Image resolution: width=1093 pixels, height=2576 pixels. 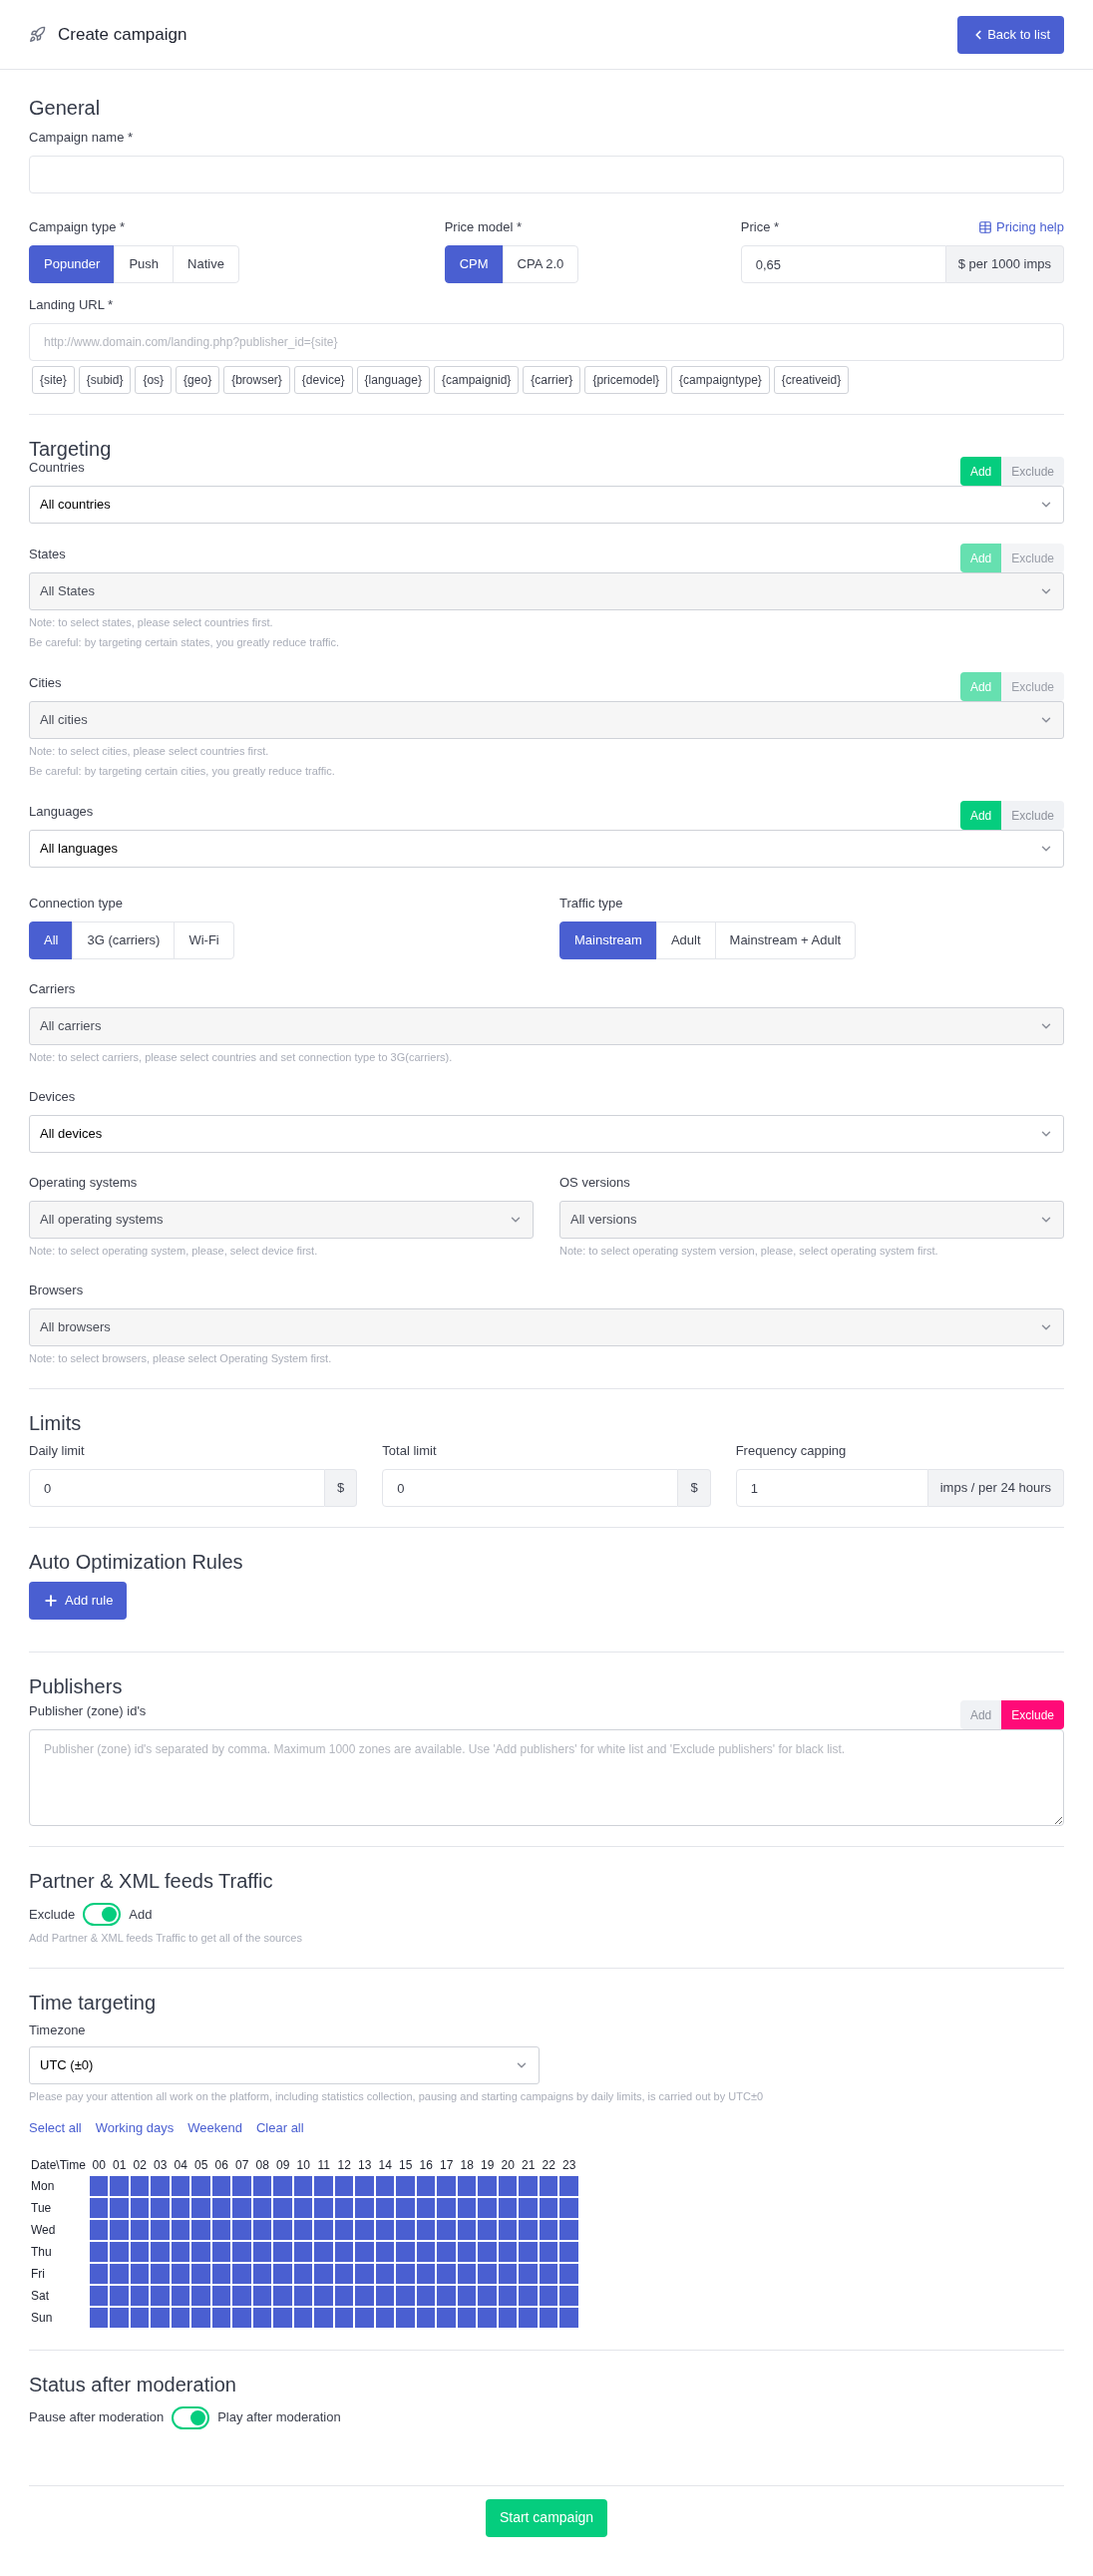 What do you see at coordinates (843, 264) in the screenshot?
I see `price-field: 0,65` at bounding box center [843, 264].